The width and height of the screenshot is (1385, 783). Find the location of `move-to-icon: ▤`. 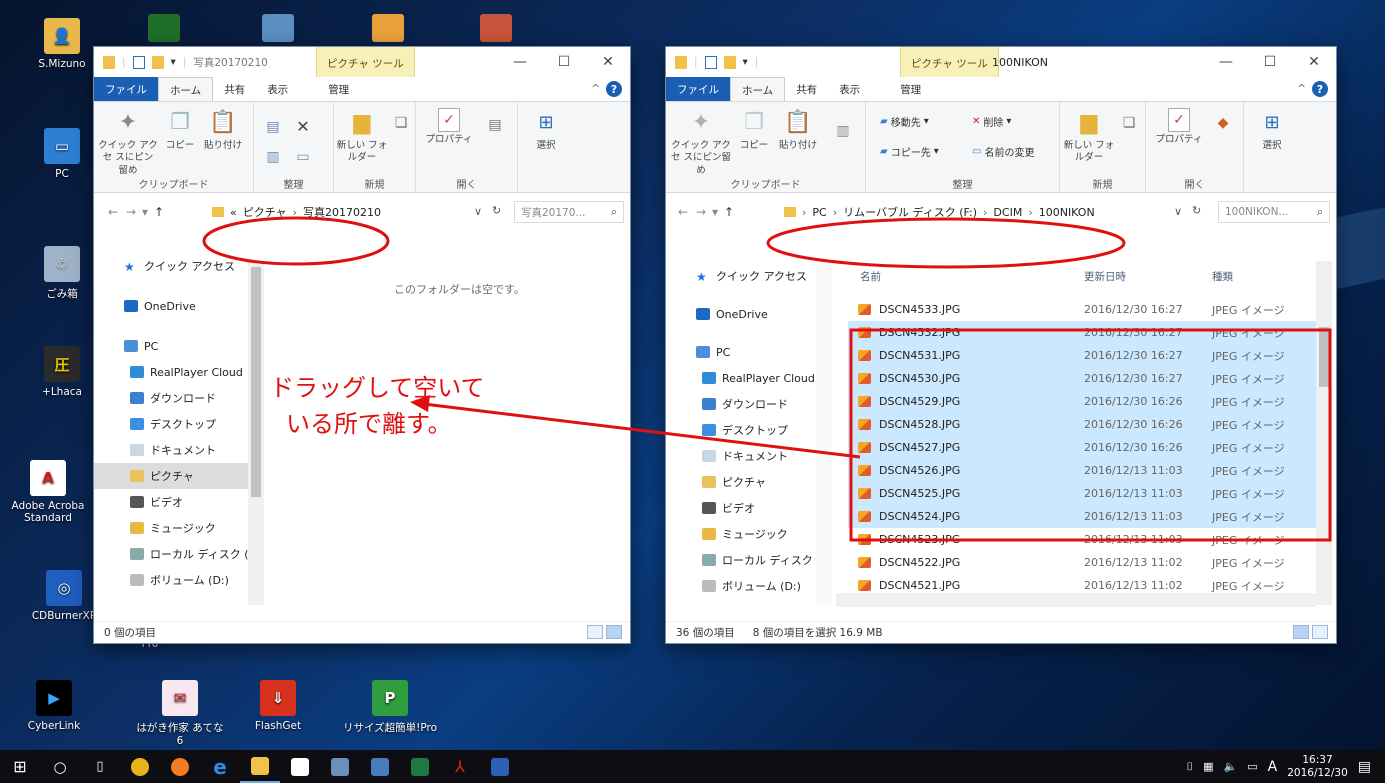

move-to-icon: ▤ is located at coordinates (272, 128).